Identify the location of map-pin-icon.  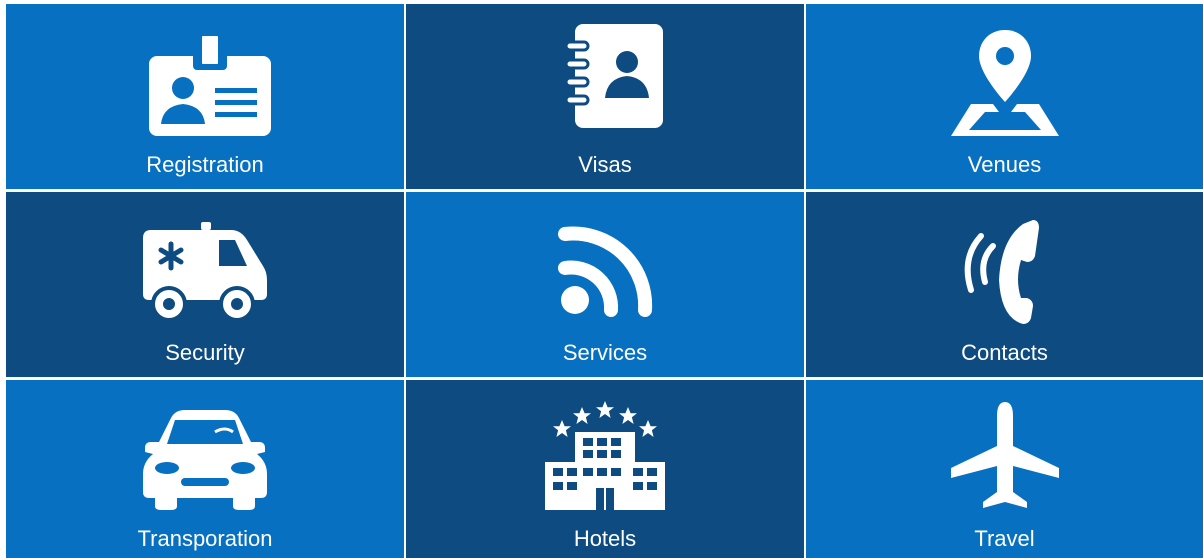
(1005, 79).